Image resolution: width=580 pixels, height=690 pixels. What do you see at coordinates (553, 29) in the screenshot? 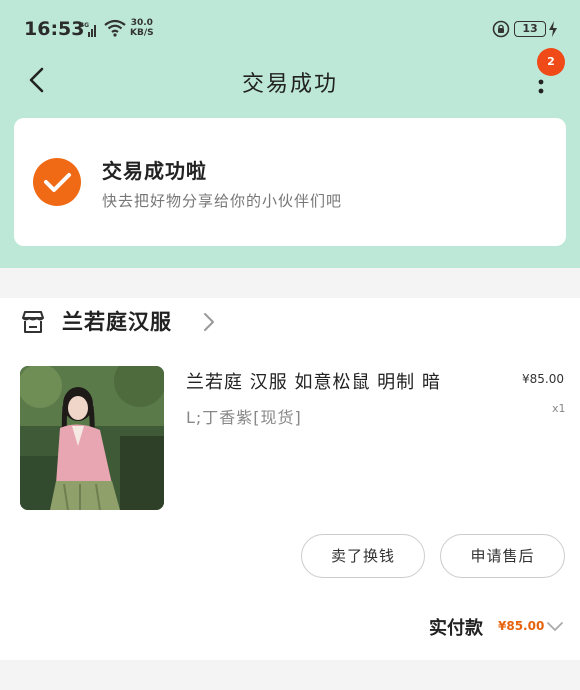
I see `charging-bolt-icon` at bounding box center [553, 29].